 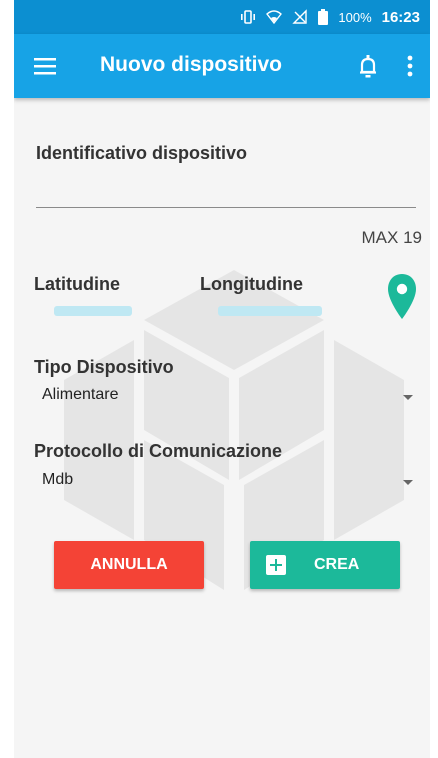 What do you see at coordinates (80, 394) in the screenshot?
I see `device-type-value: Alimentare` at bounding box center [80, 394].